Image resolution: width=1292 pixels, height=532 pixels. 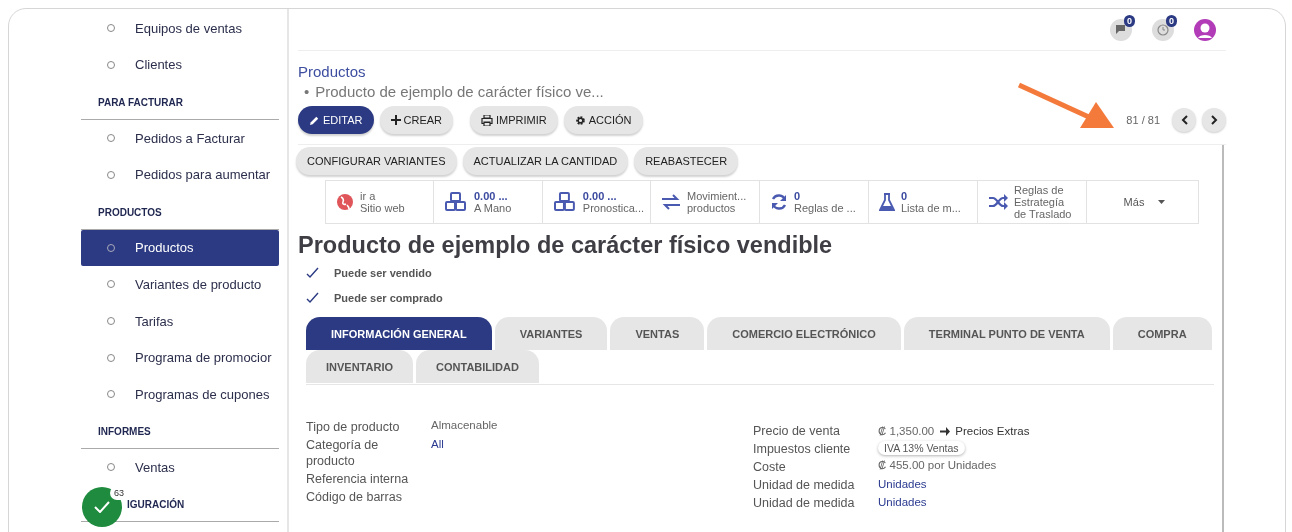 What do you see at coordinates (887, 202) in the screenshot?
I see `flask-icon` at bounding box center [887, 202].